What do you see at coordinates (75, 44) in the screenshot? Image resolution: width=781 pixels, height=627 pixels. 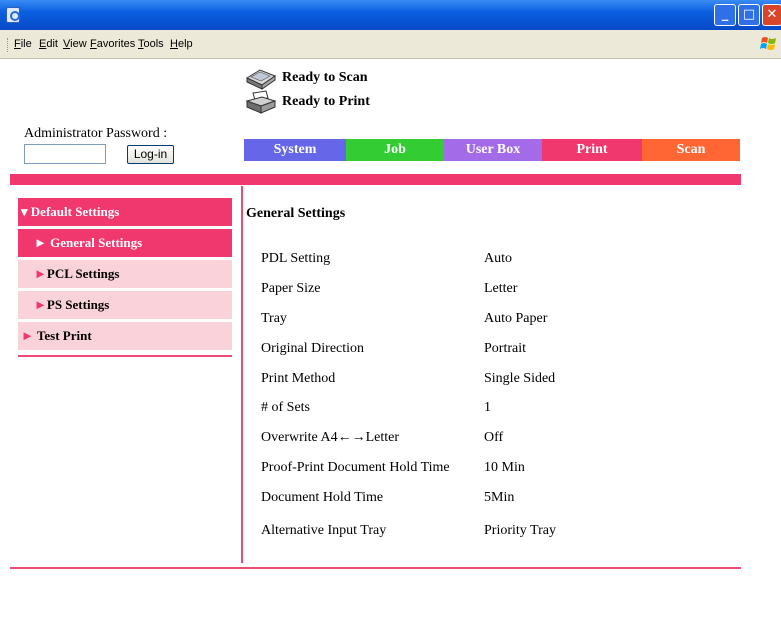 I see `menu-view: View` at bounding box center [75, 44].